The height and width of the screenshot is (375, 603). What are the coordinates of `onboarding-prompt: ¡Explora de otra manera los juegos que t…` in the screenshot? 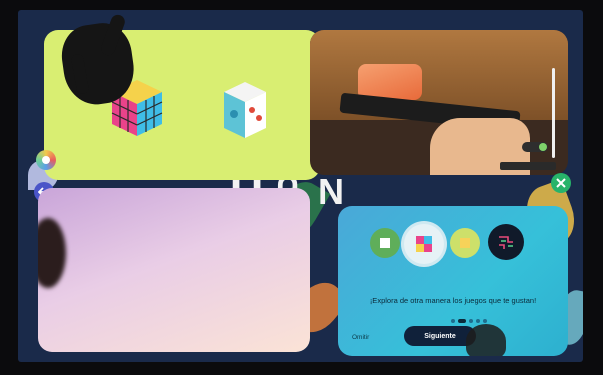 It's located at (453, 300).